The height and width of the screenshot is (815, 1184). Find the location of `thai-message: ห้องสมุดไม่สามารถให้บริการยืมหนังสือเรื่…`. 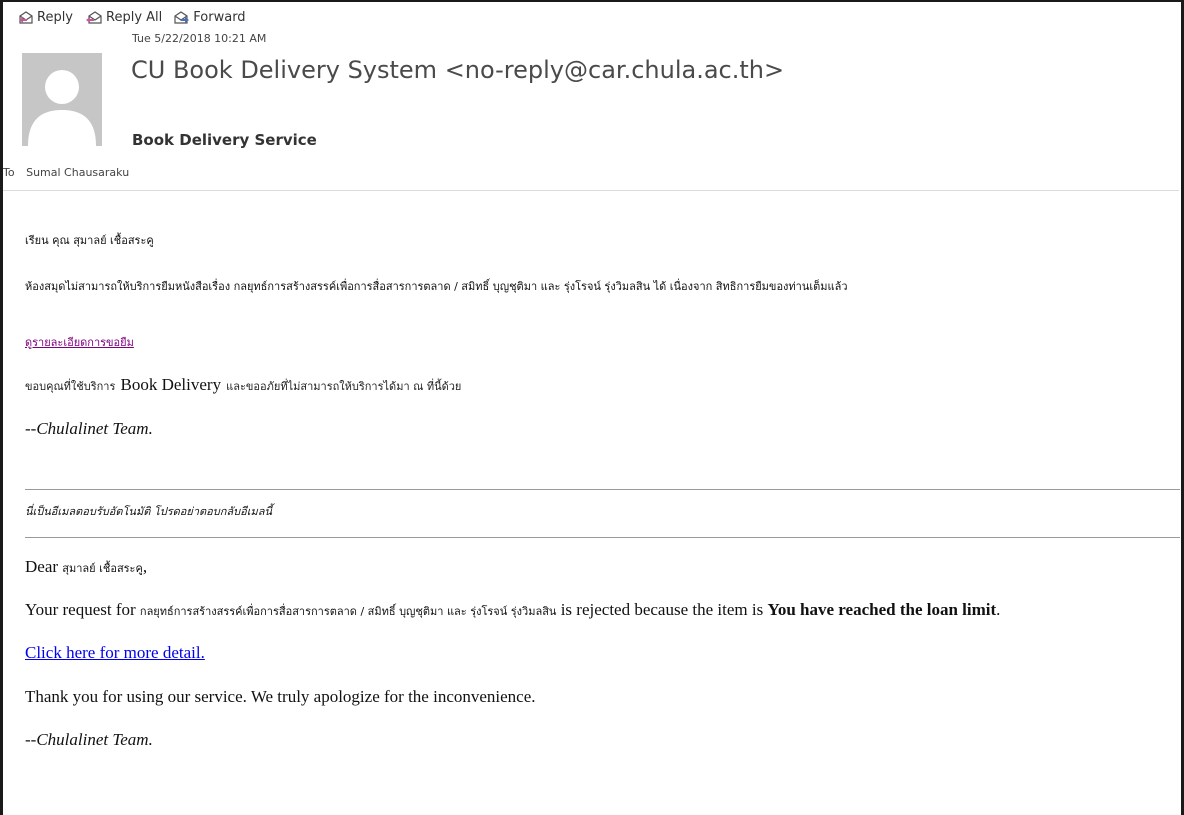

thai-message: ห้องสมุดไม่สามารถให้บริการยืมหนังสือเรื่… is located at coordinates (436, 286).